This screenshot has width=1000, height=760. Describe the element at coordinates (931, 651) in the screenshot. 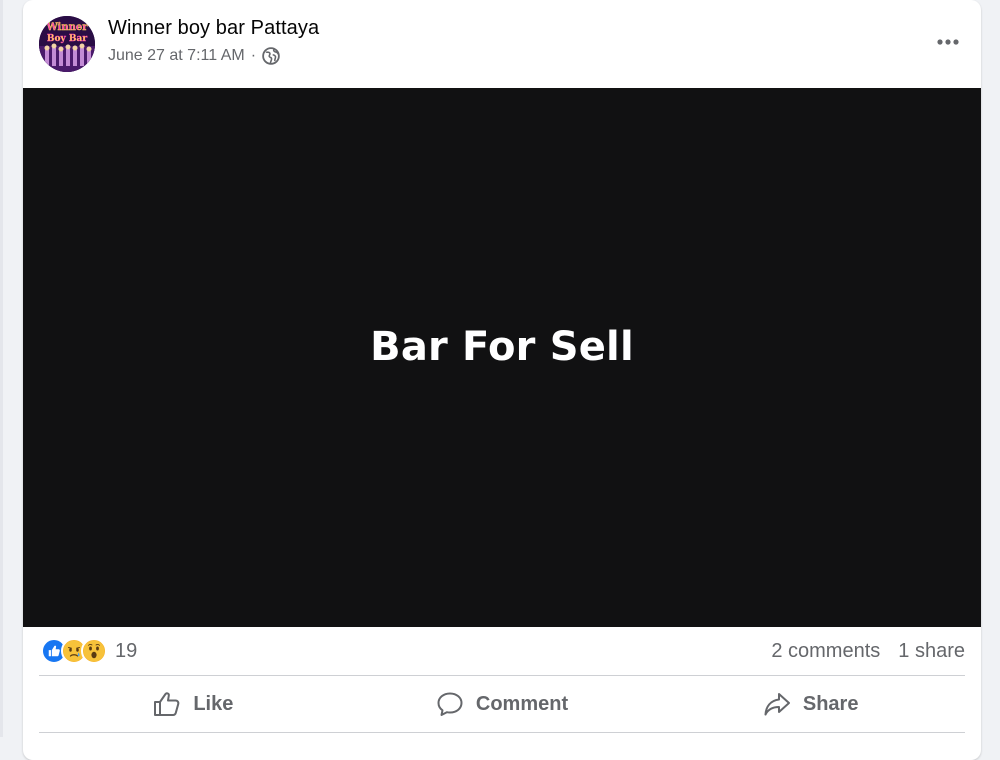

I see `shares-count: 1 share` at that location.